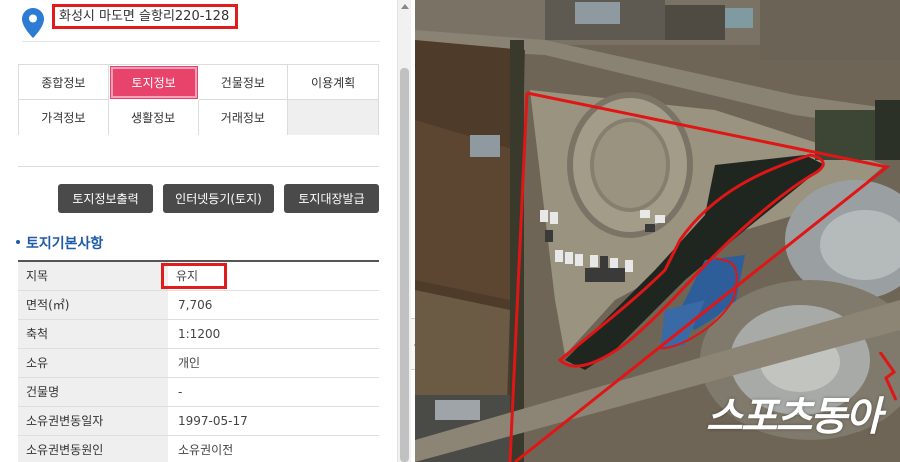  Describe the element at coordinates (243, 117) in the screenshot. I see `tab-transaction-info: 거래정보` at that location.